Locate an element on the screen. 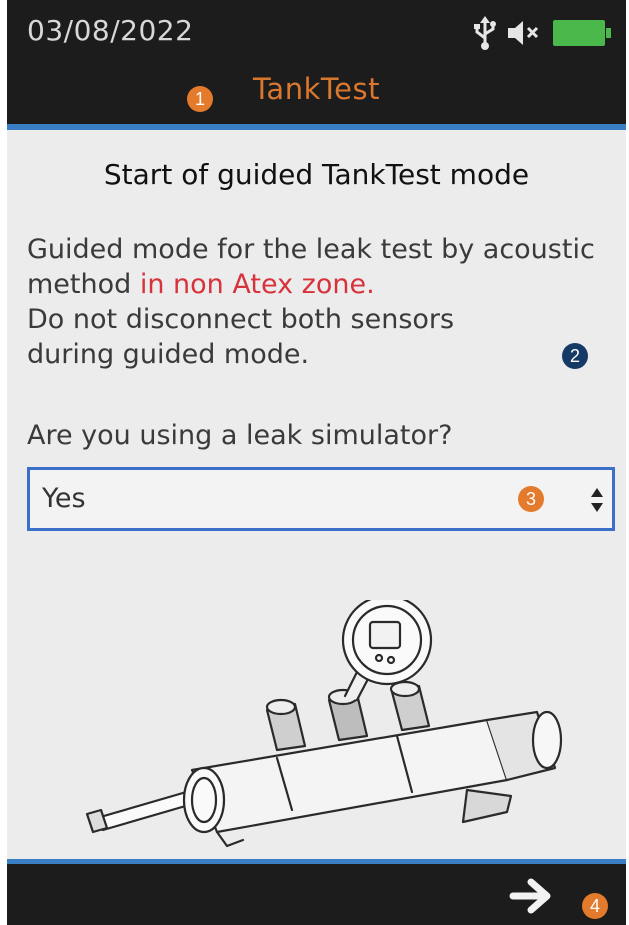 The image size is (629, 925). callout-badge-2: 2 is located at coordinates (575, 356).